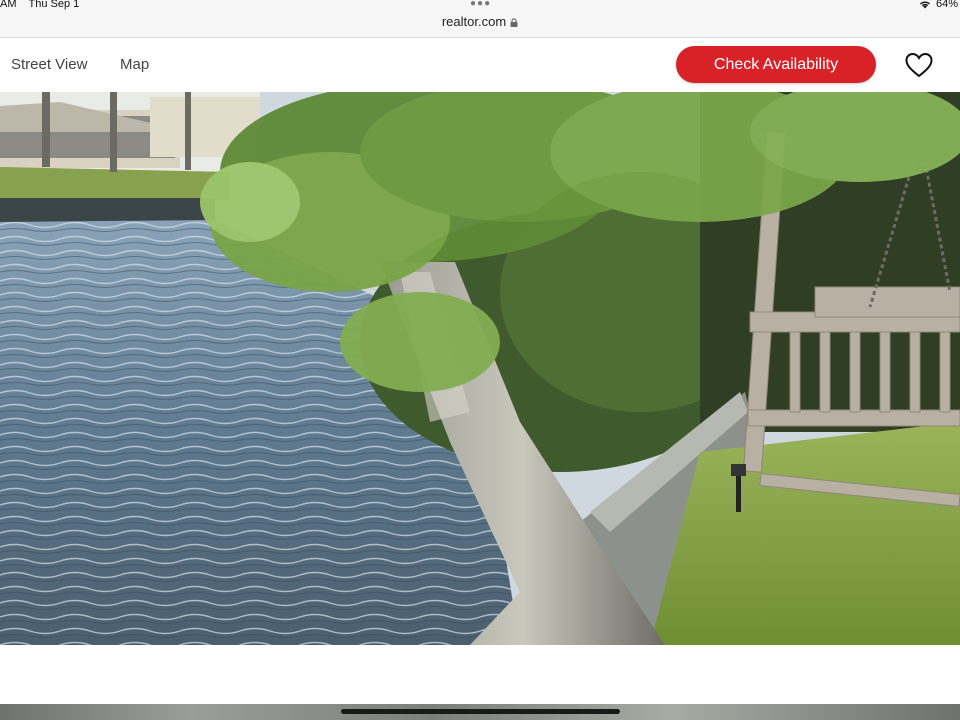 This screenshot has height=720, width=960. I want to click on url-text: realtor.com, so click(474, 21).